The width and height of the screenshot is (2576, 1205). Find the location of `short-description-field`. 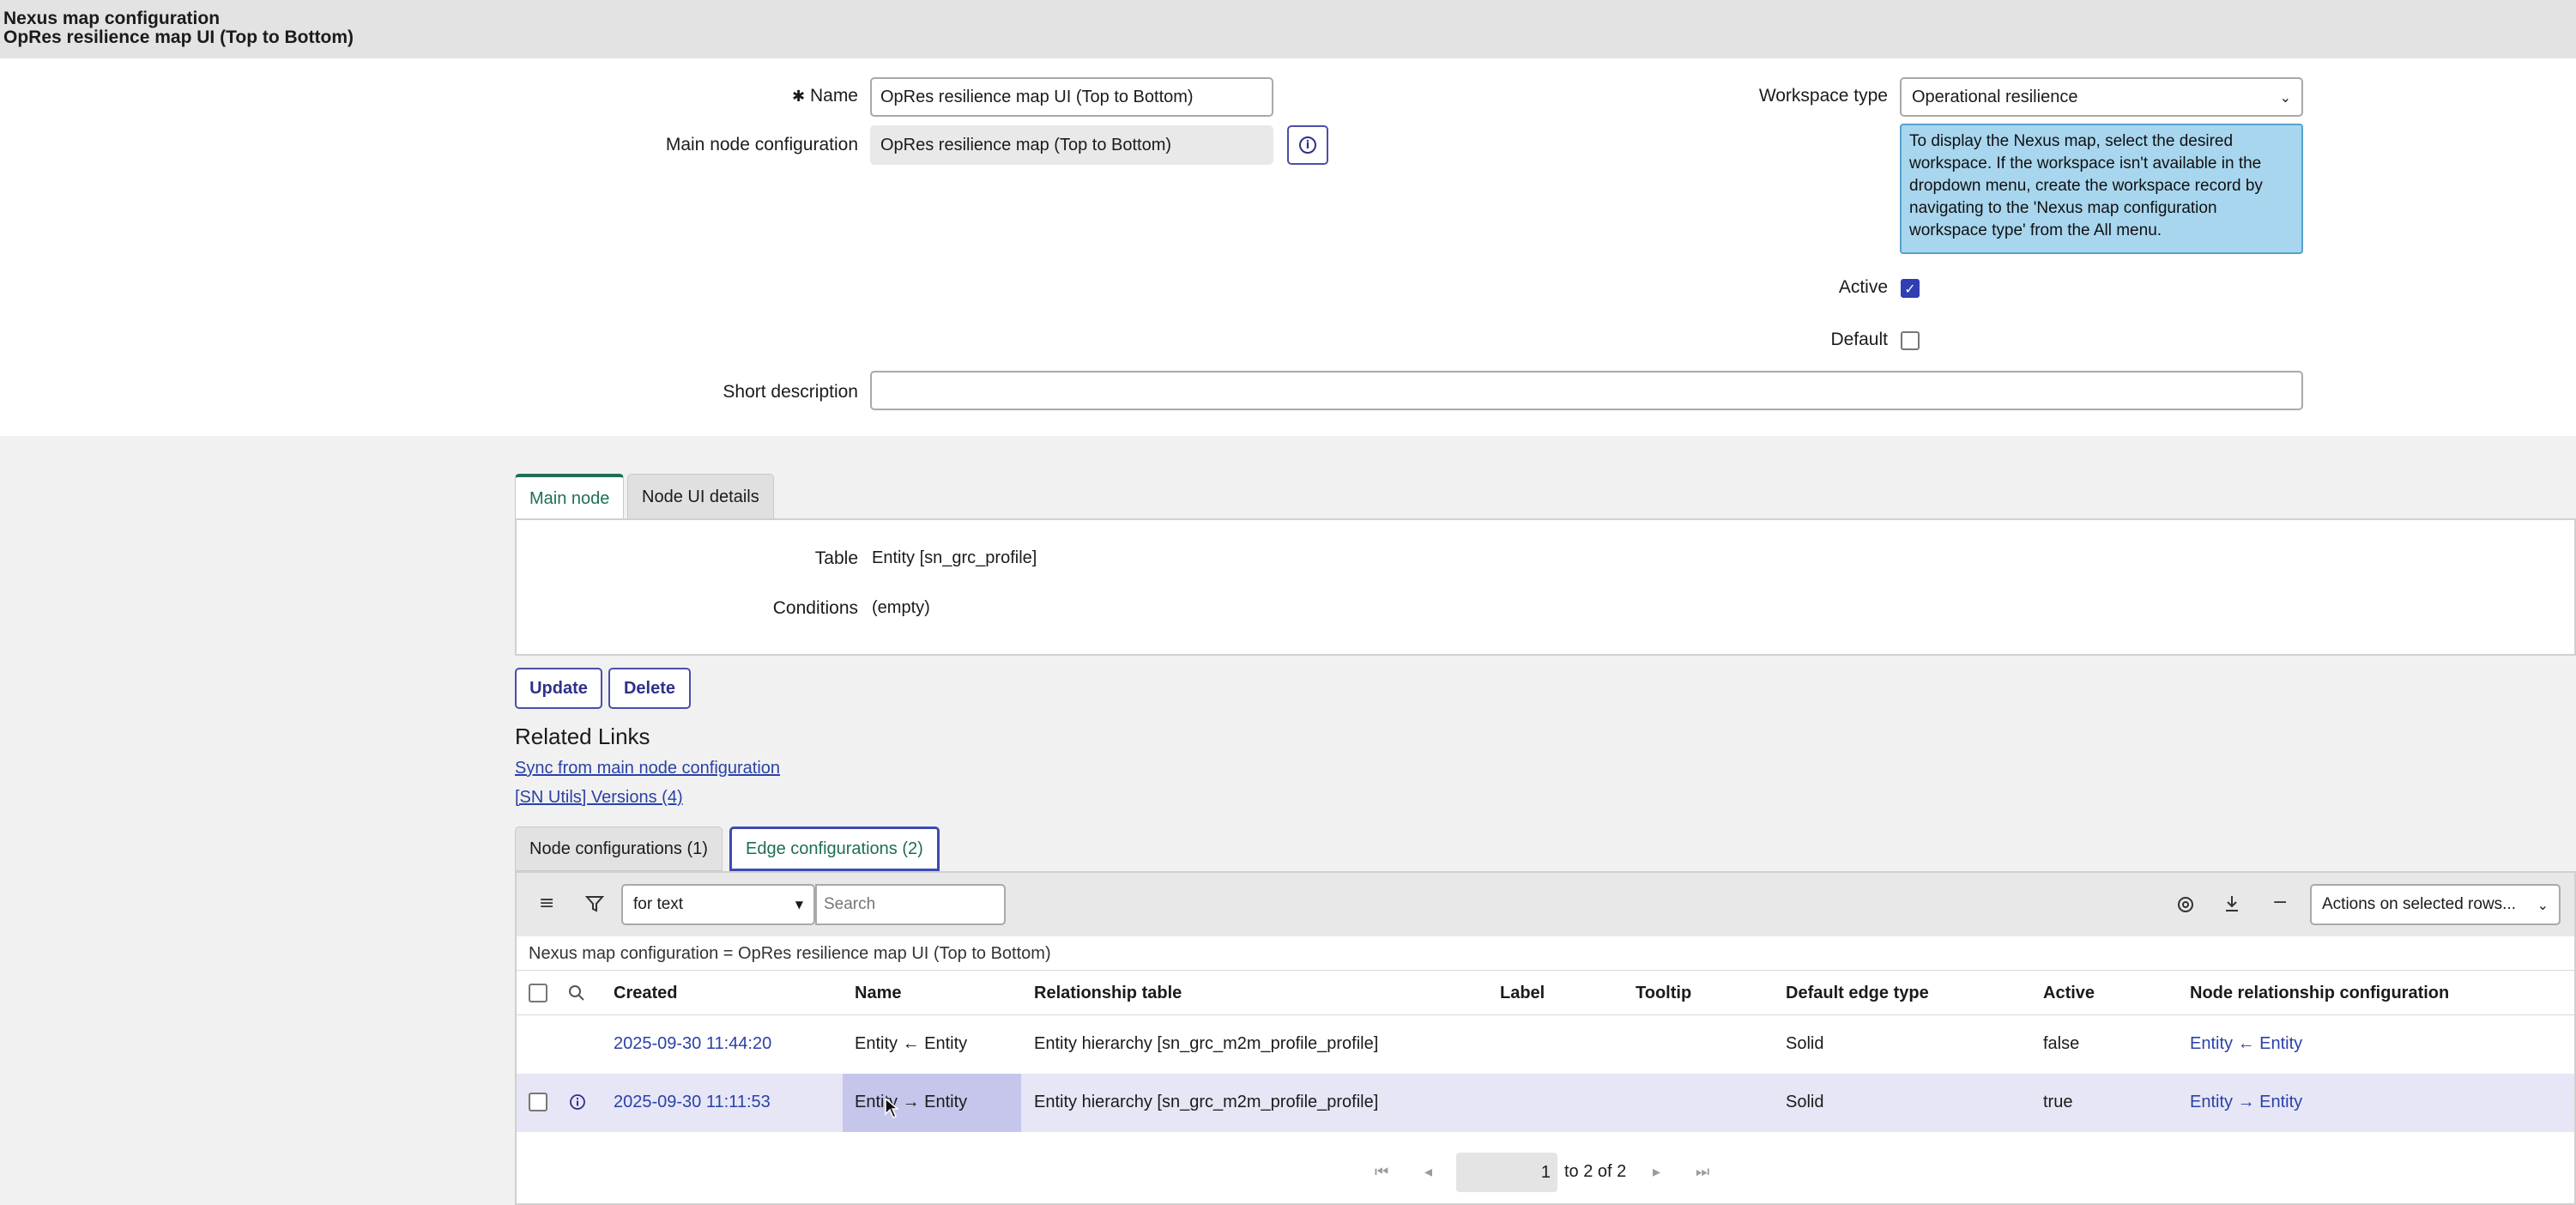

short-description-field is located at coordinates (1586, 390).